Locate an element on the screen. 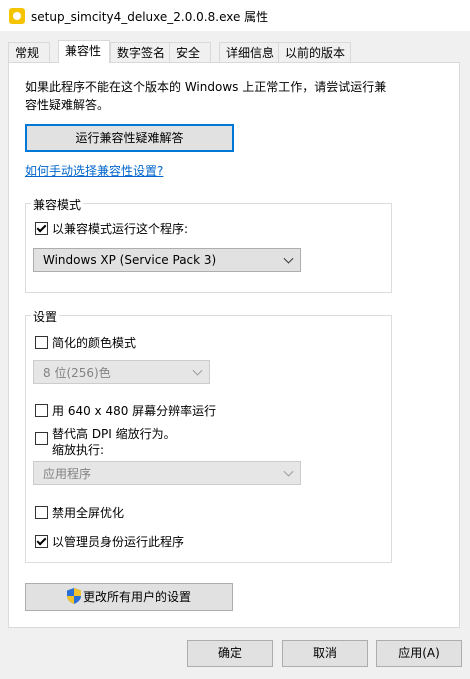 The width and height of the screenshot is (470, 679). run-troubleshooter-button: 运行兼容性疑难解答 is located at coordinates (129, 138).